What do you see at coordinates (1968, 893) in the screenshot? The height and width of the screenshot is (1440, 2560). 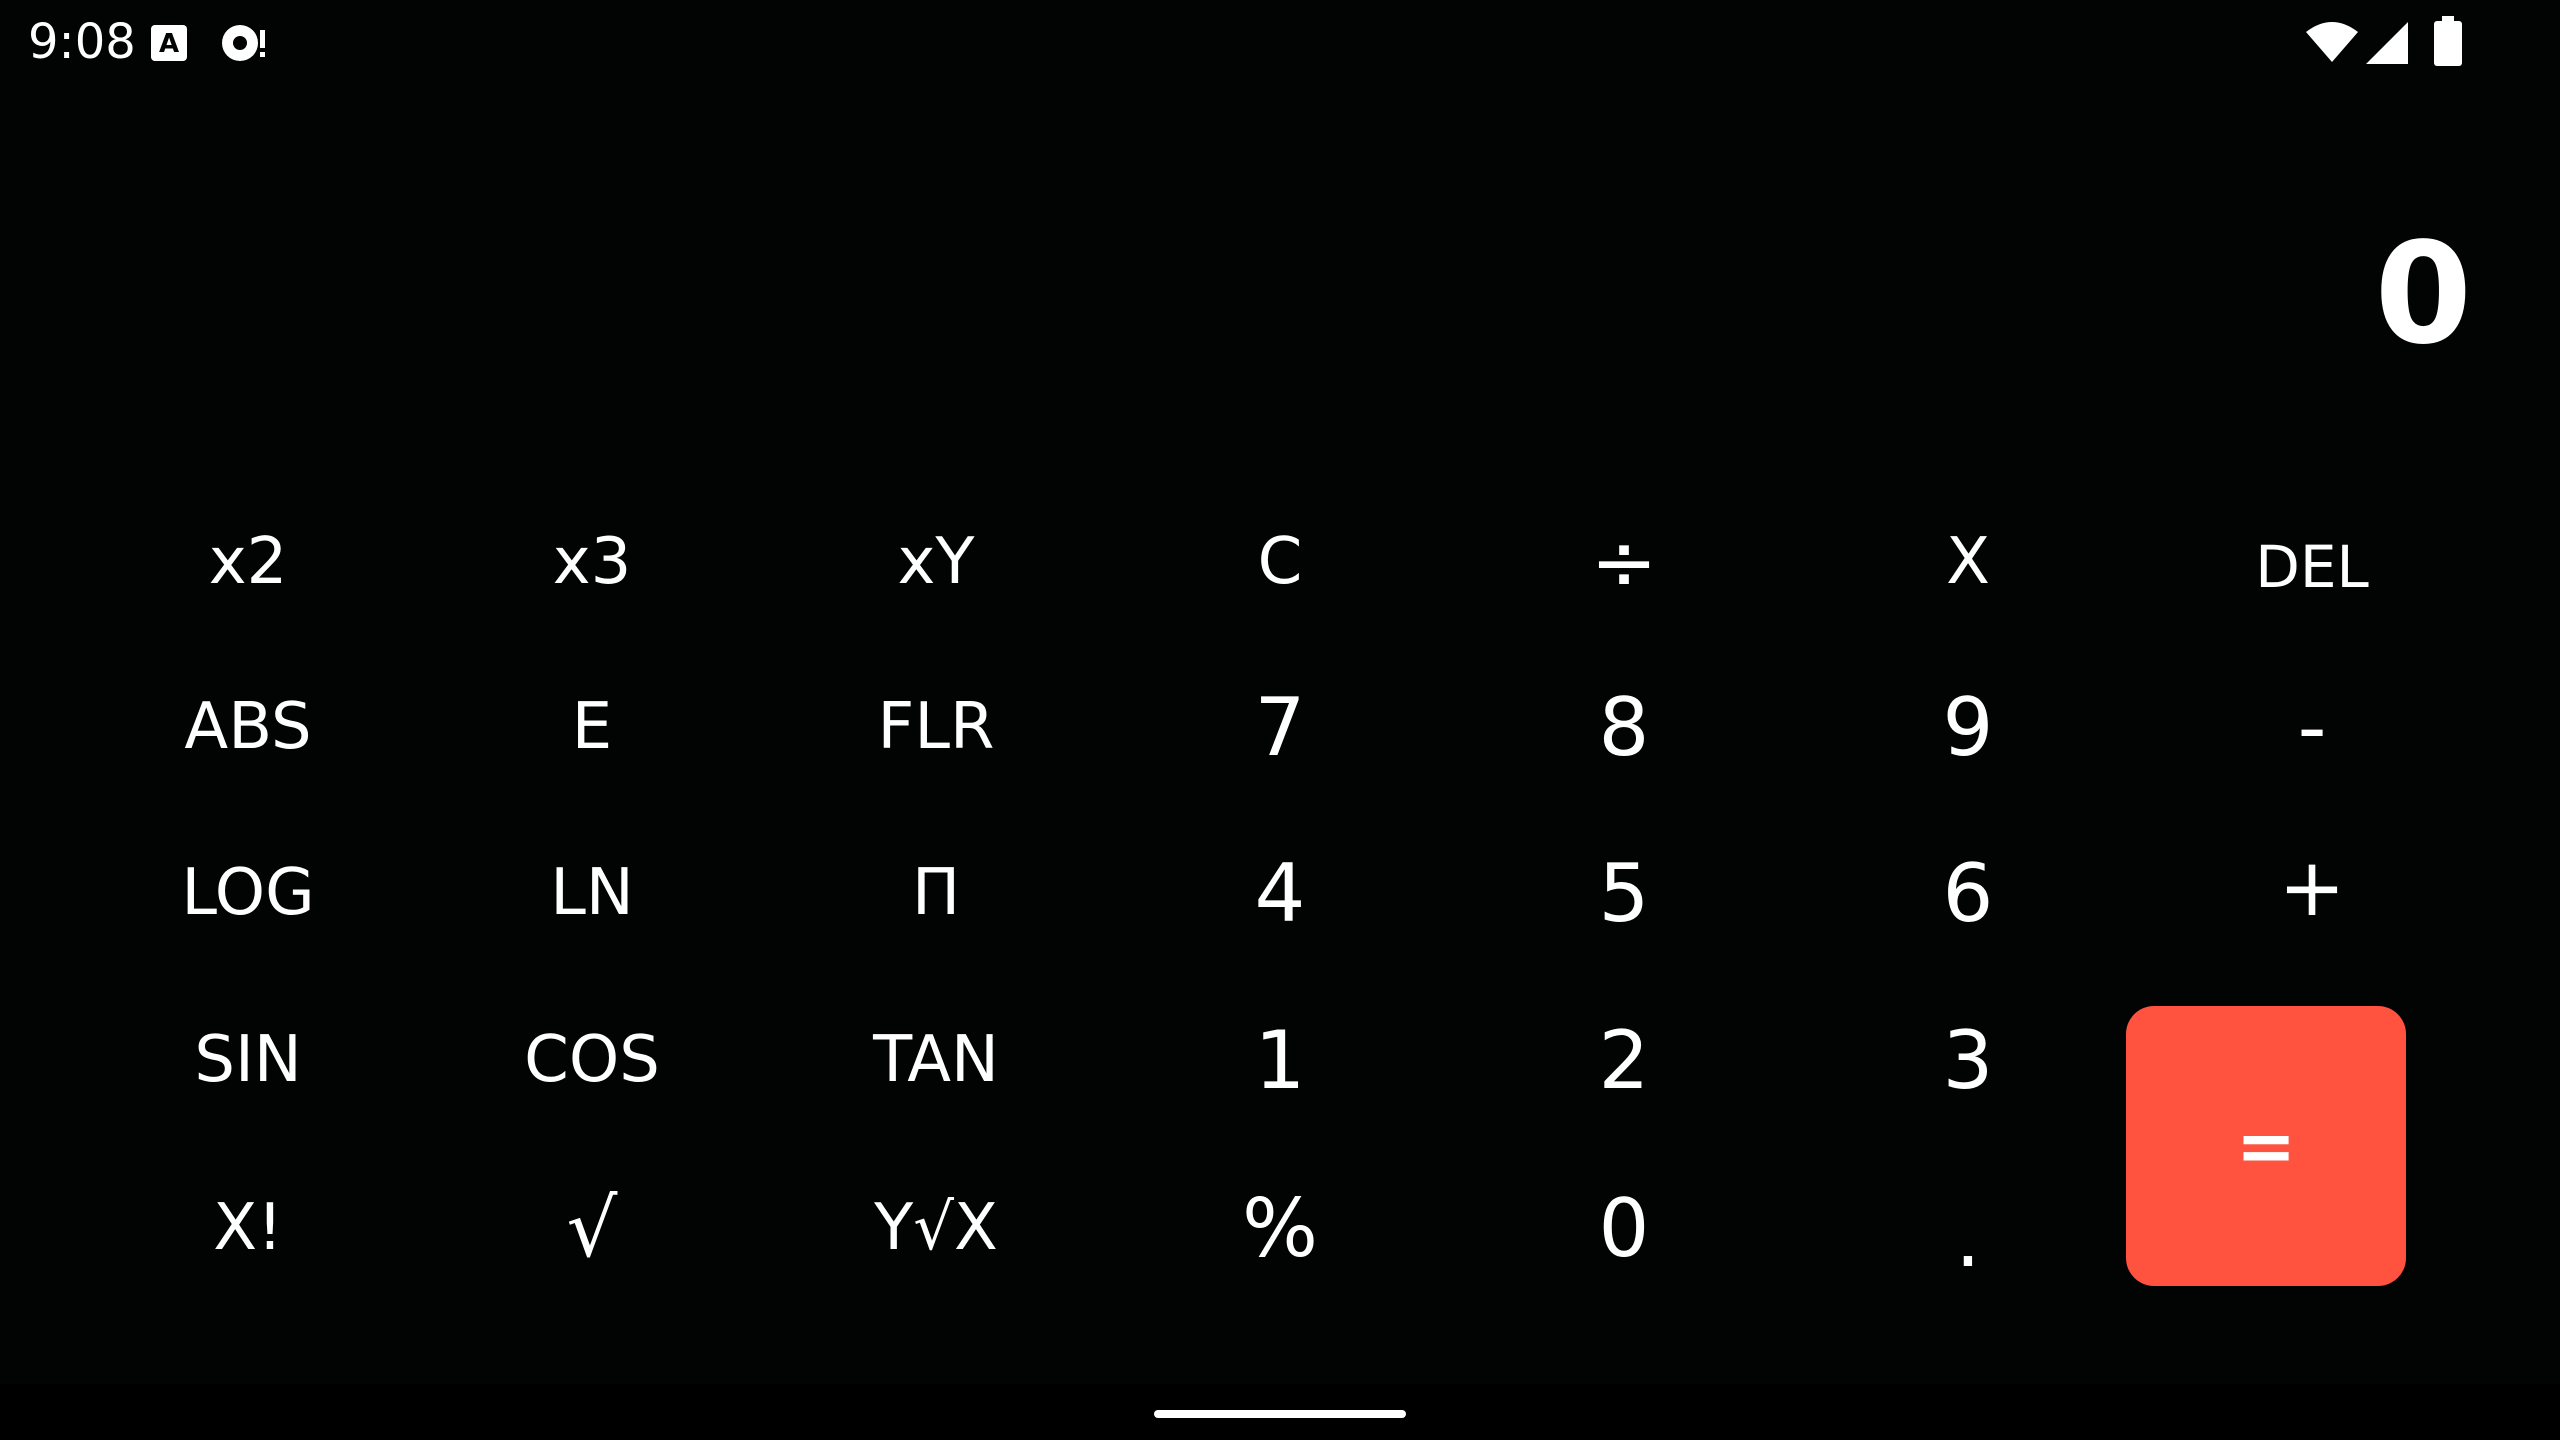 I see `digit-6-button: 6` at bounding box center [1968, 893].